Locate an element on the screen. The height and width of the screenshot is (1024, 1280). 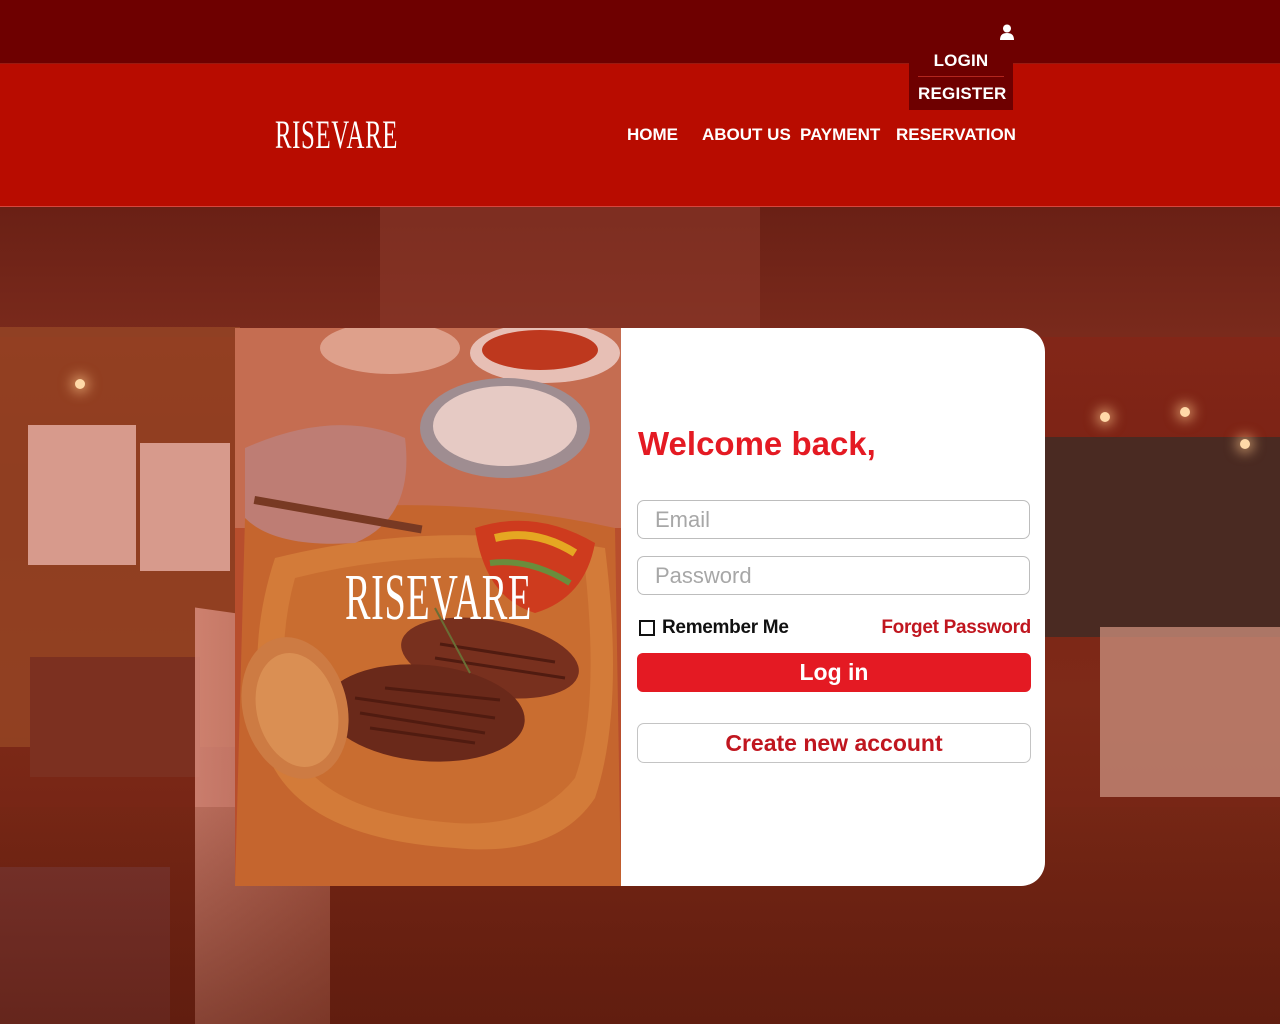
welcome-heading: Welcome back, is located at coordinates (757, 443).